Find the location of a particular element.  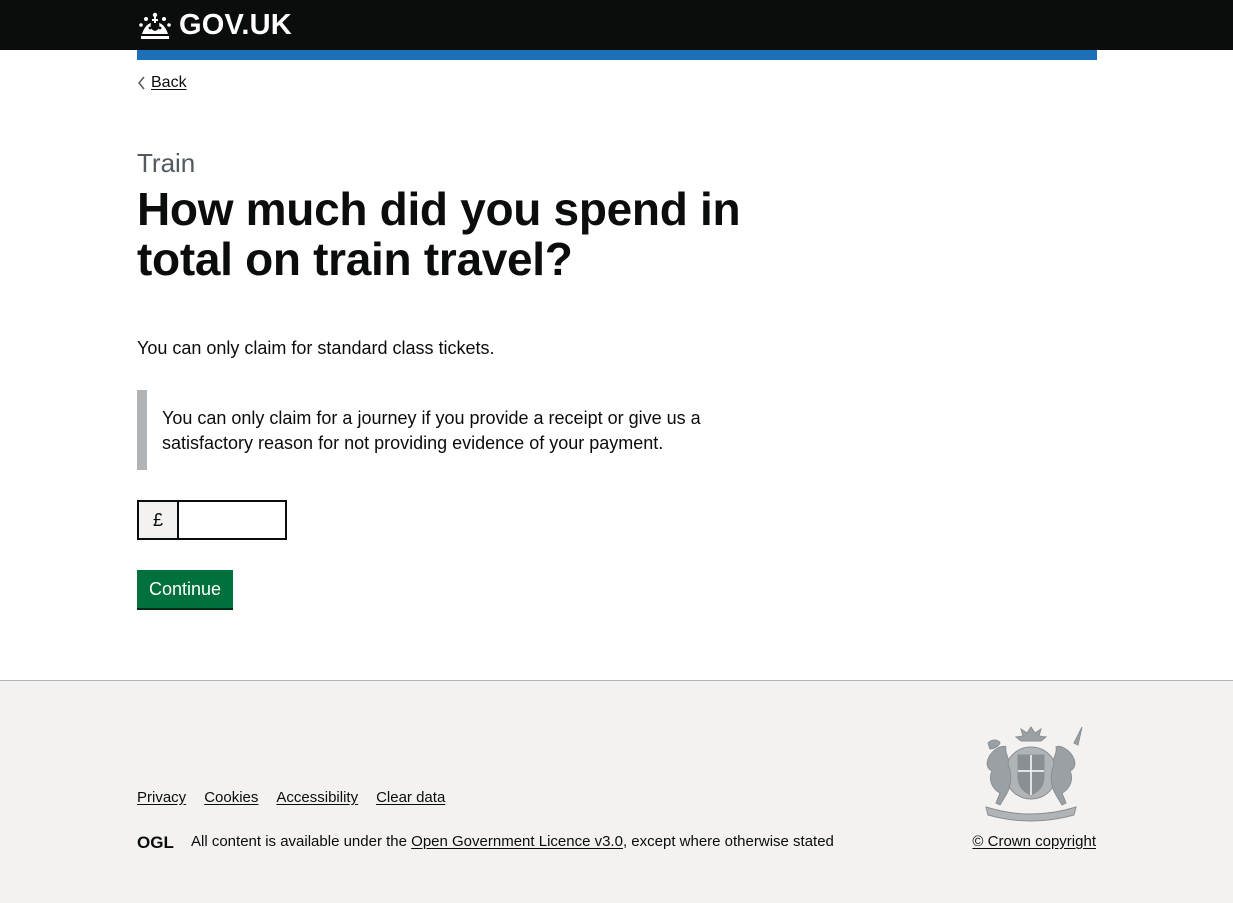

crown-icon is located at coordinates (155, 25).